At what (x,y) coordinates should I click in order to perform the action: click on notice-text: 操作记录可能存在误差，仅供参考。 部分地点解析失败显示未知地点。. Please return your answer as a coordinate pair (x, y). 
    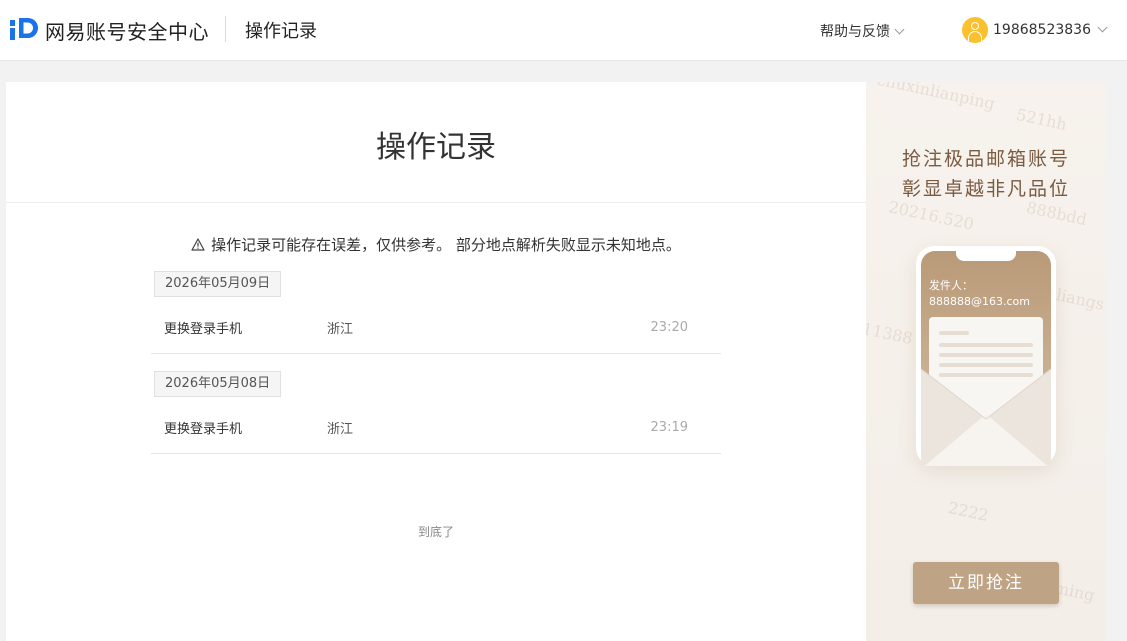
    Looking at the image, I should click on (436, 244).